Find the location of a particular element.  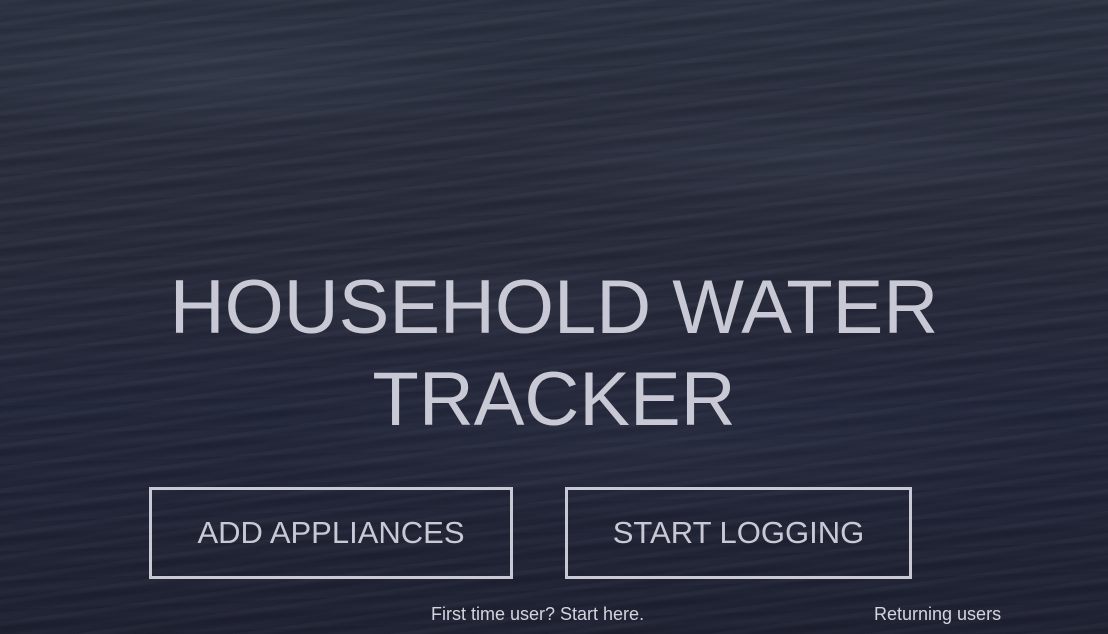

add-appliances-button: ADD APPLIANCES is located at coordinates (331, 533).